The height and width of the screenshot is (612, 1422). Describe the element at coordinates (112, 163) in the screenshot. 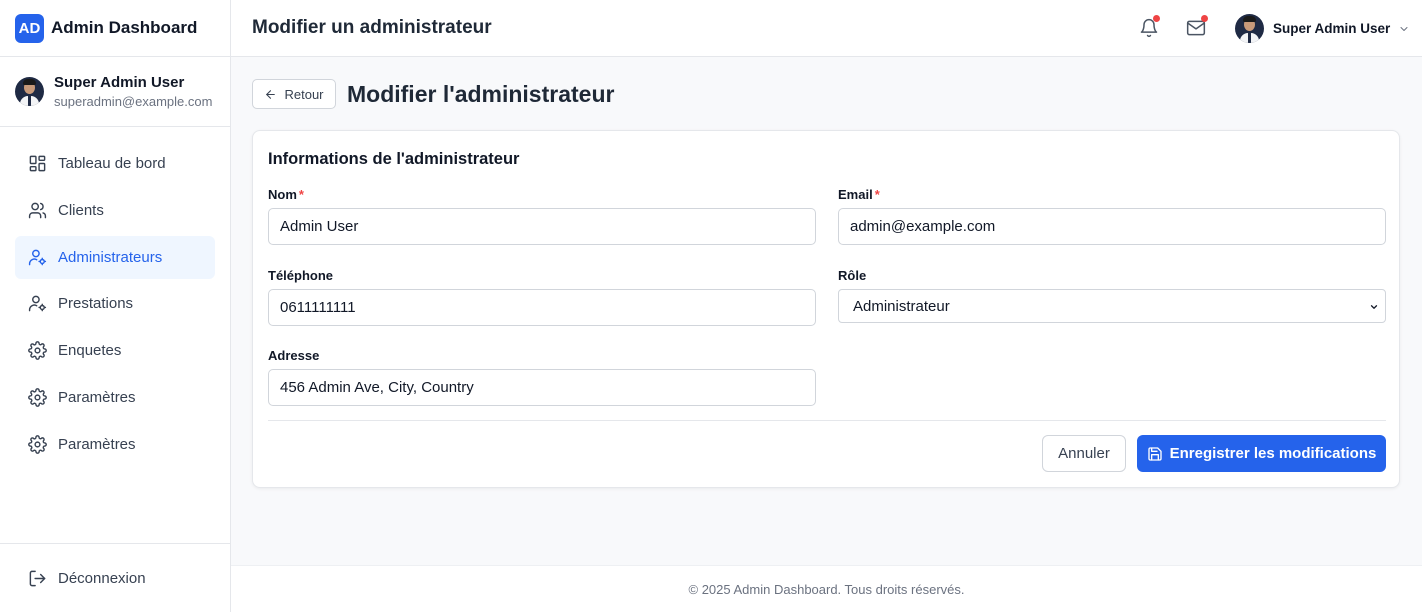

I see `sidebar-item-label: Tableau de bord` at that location.